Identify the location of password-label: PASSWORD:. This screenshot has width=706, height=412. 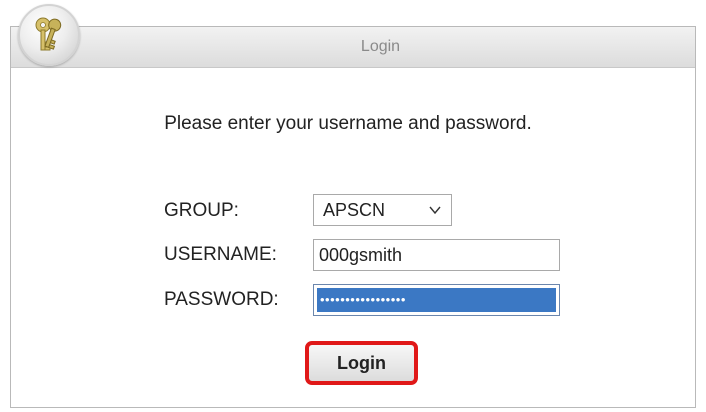
(221, 299).